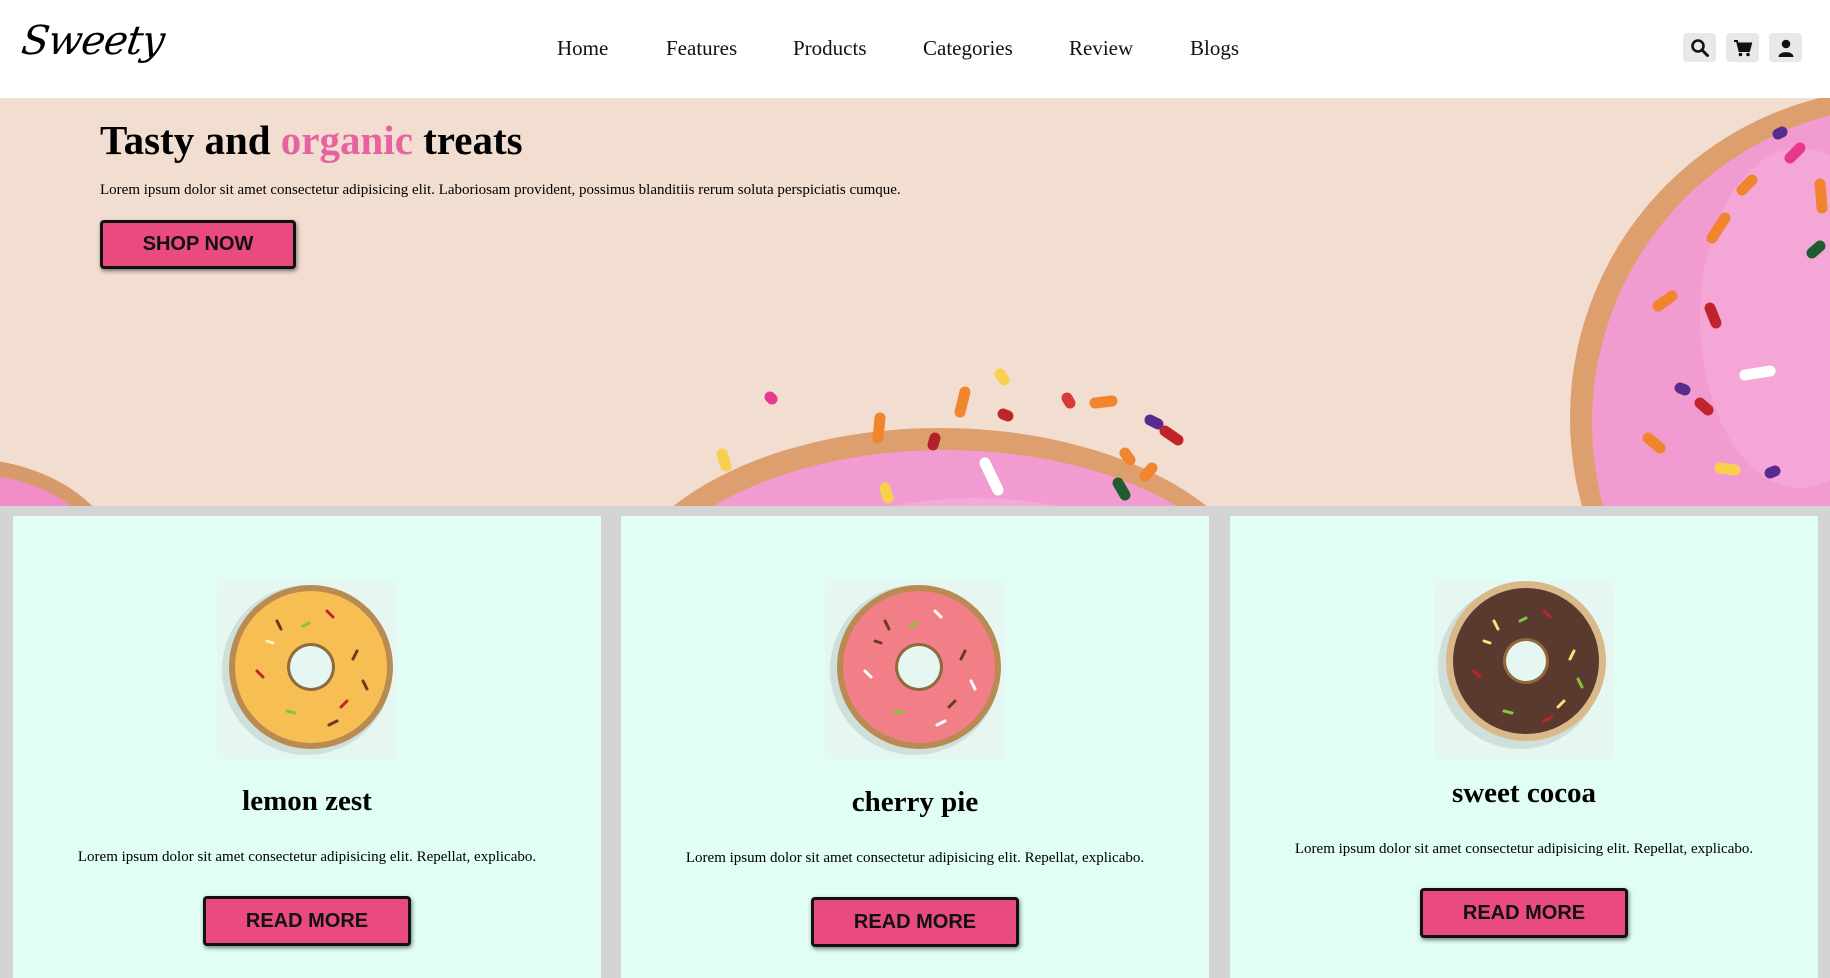  What do you see at coordinates (346, 140) in the screenshot?
I see `hero-title-accent: organic` at bounding box center [346, 140].